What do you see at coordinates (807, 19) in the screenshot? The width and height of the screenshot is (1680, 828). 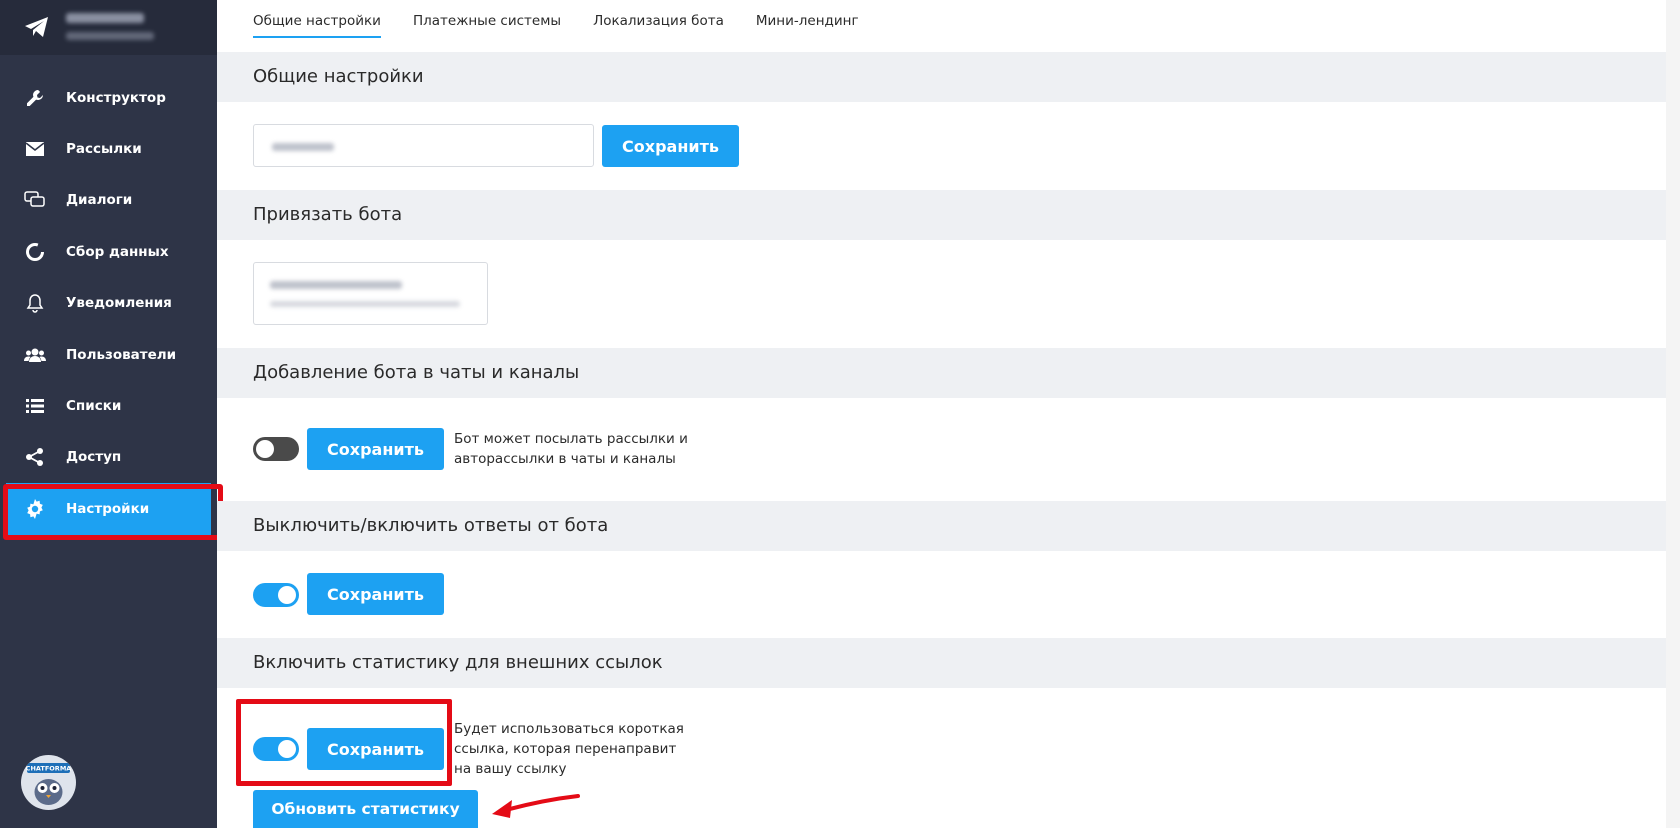 I see `tab-mini-landing: Мини-лендинг` at bounding box center [807, 19].